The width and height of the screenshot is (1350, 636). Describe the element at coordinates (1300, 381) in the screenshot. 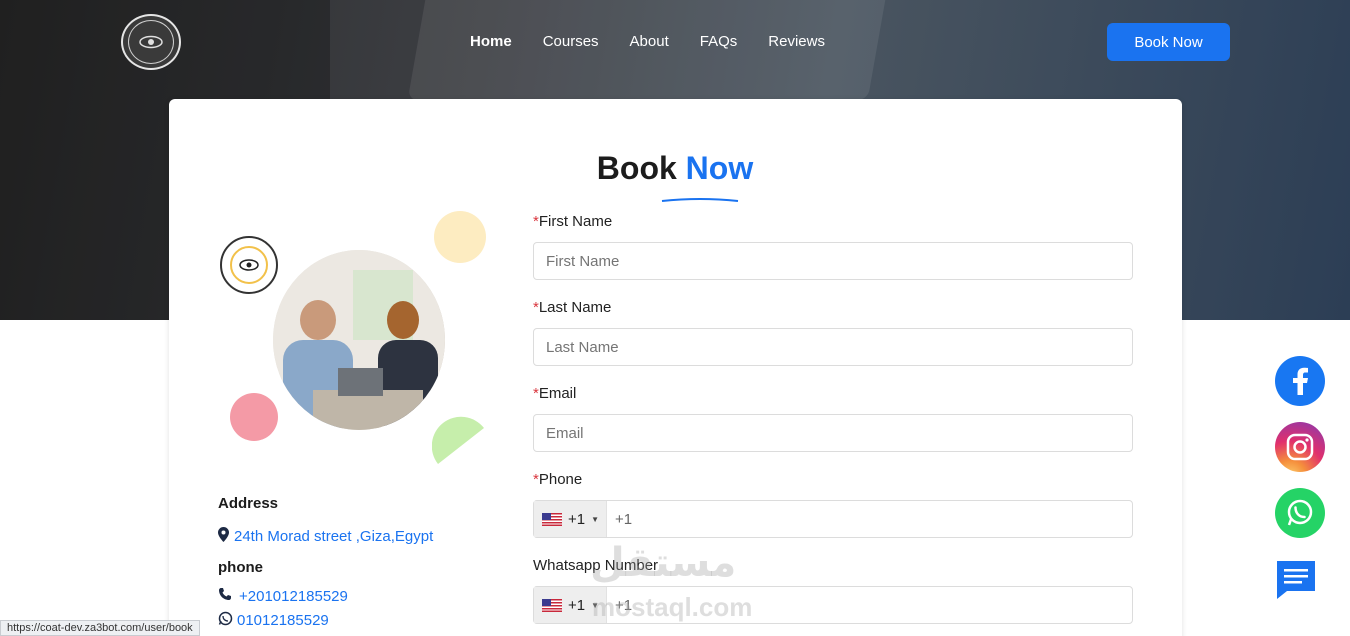

I see `facebook-icon` at that location.